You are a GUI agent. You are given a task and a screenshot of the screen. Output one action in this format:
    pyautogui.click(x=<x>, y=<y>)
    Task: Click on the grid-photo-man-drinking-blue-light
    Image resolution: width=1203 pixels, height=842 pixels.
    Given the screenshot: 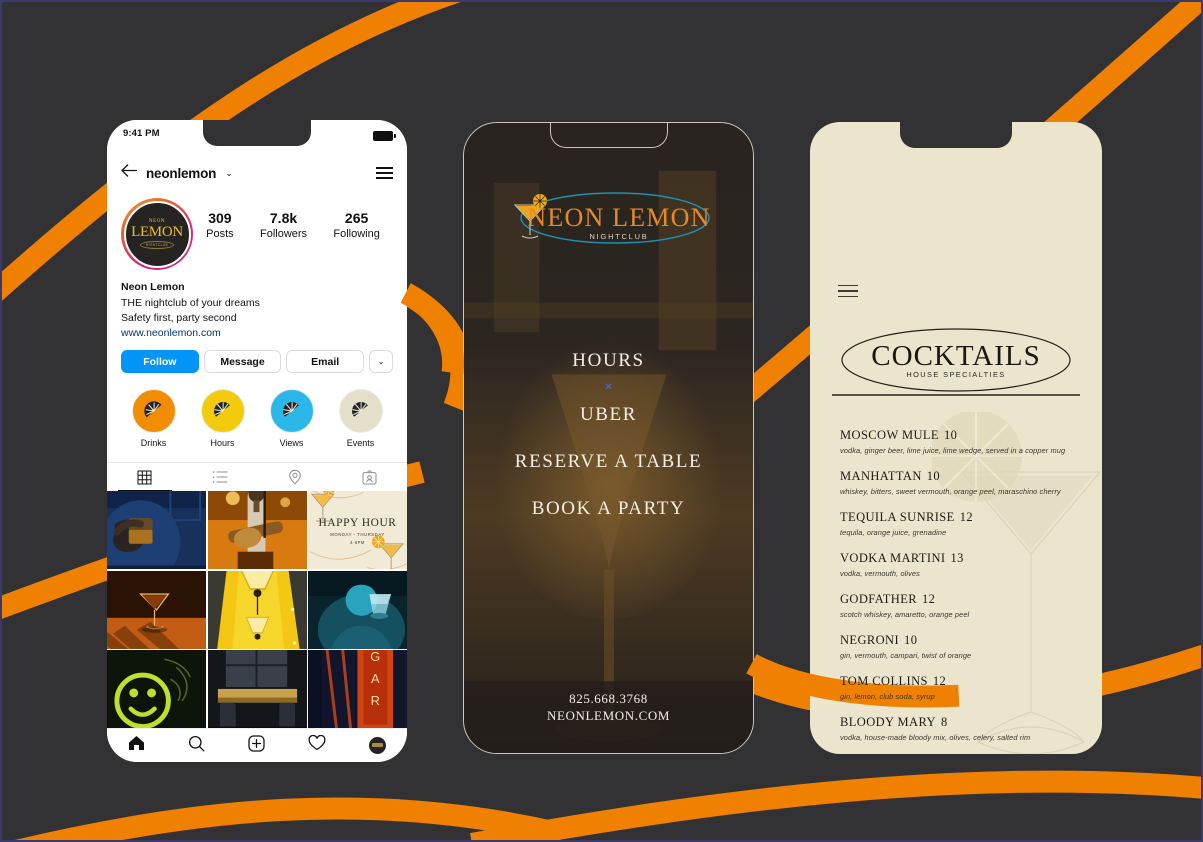 What is the action you would take?
    pyautogui.click(x=357, y=609)
    